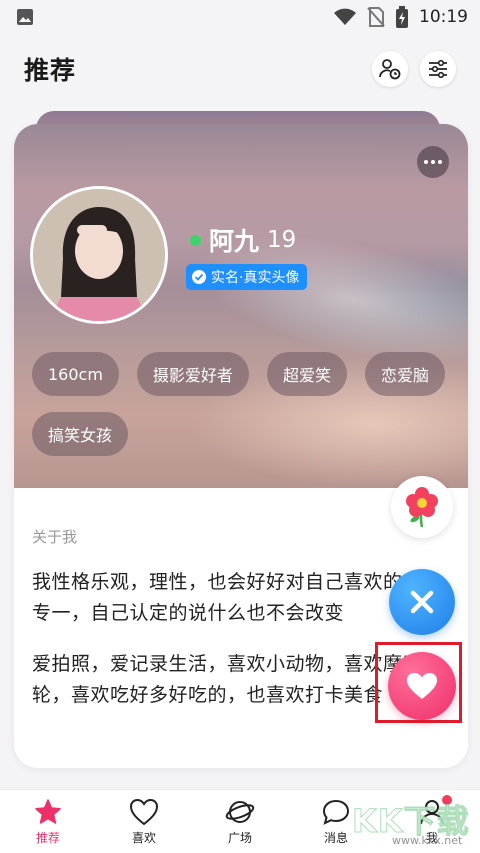 This screenshot has height=853, width=480. I want to click on interest-tags: 160cm 摄影爱好者 超爱笑 恋爱脑 搞笑女孩, so click(242, 404).